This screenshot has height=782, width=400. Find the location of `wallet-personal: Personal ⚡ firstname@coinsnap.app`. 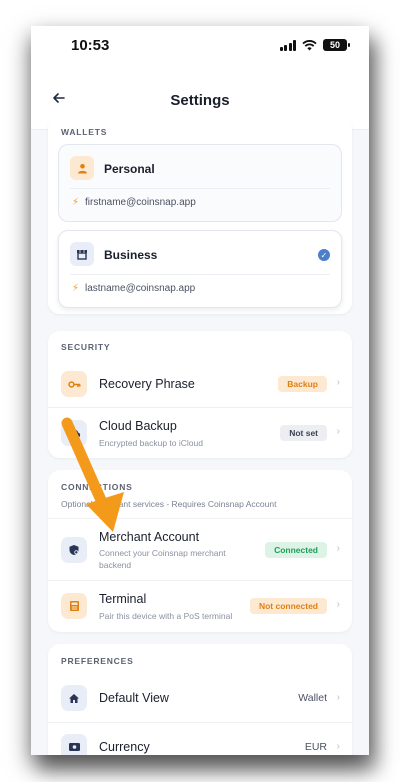

wallet-personal: Personal ⚡ firstname@coinsnap.app is located at coordinates (200, 183).